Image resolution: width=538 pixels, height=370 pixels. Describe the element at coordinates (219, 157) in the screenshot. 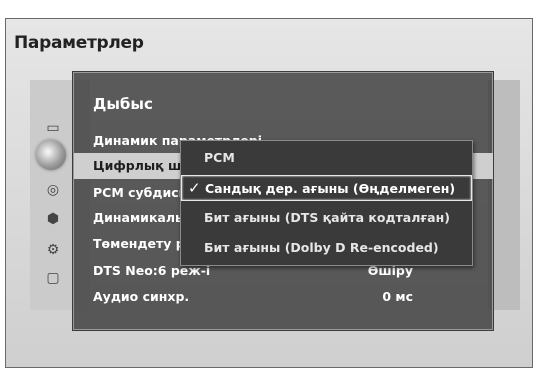

I see `option-label: PCM` at that location.